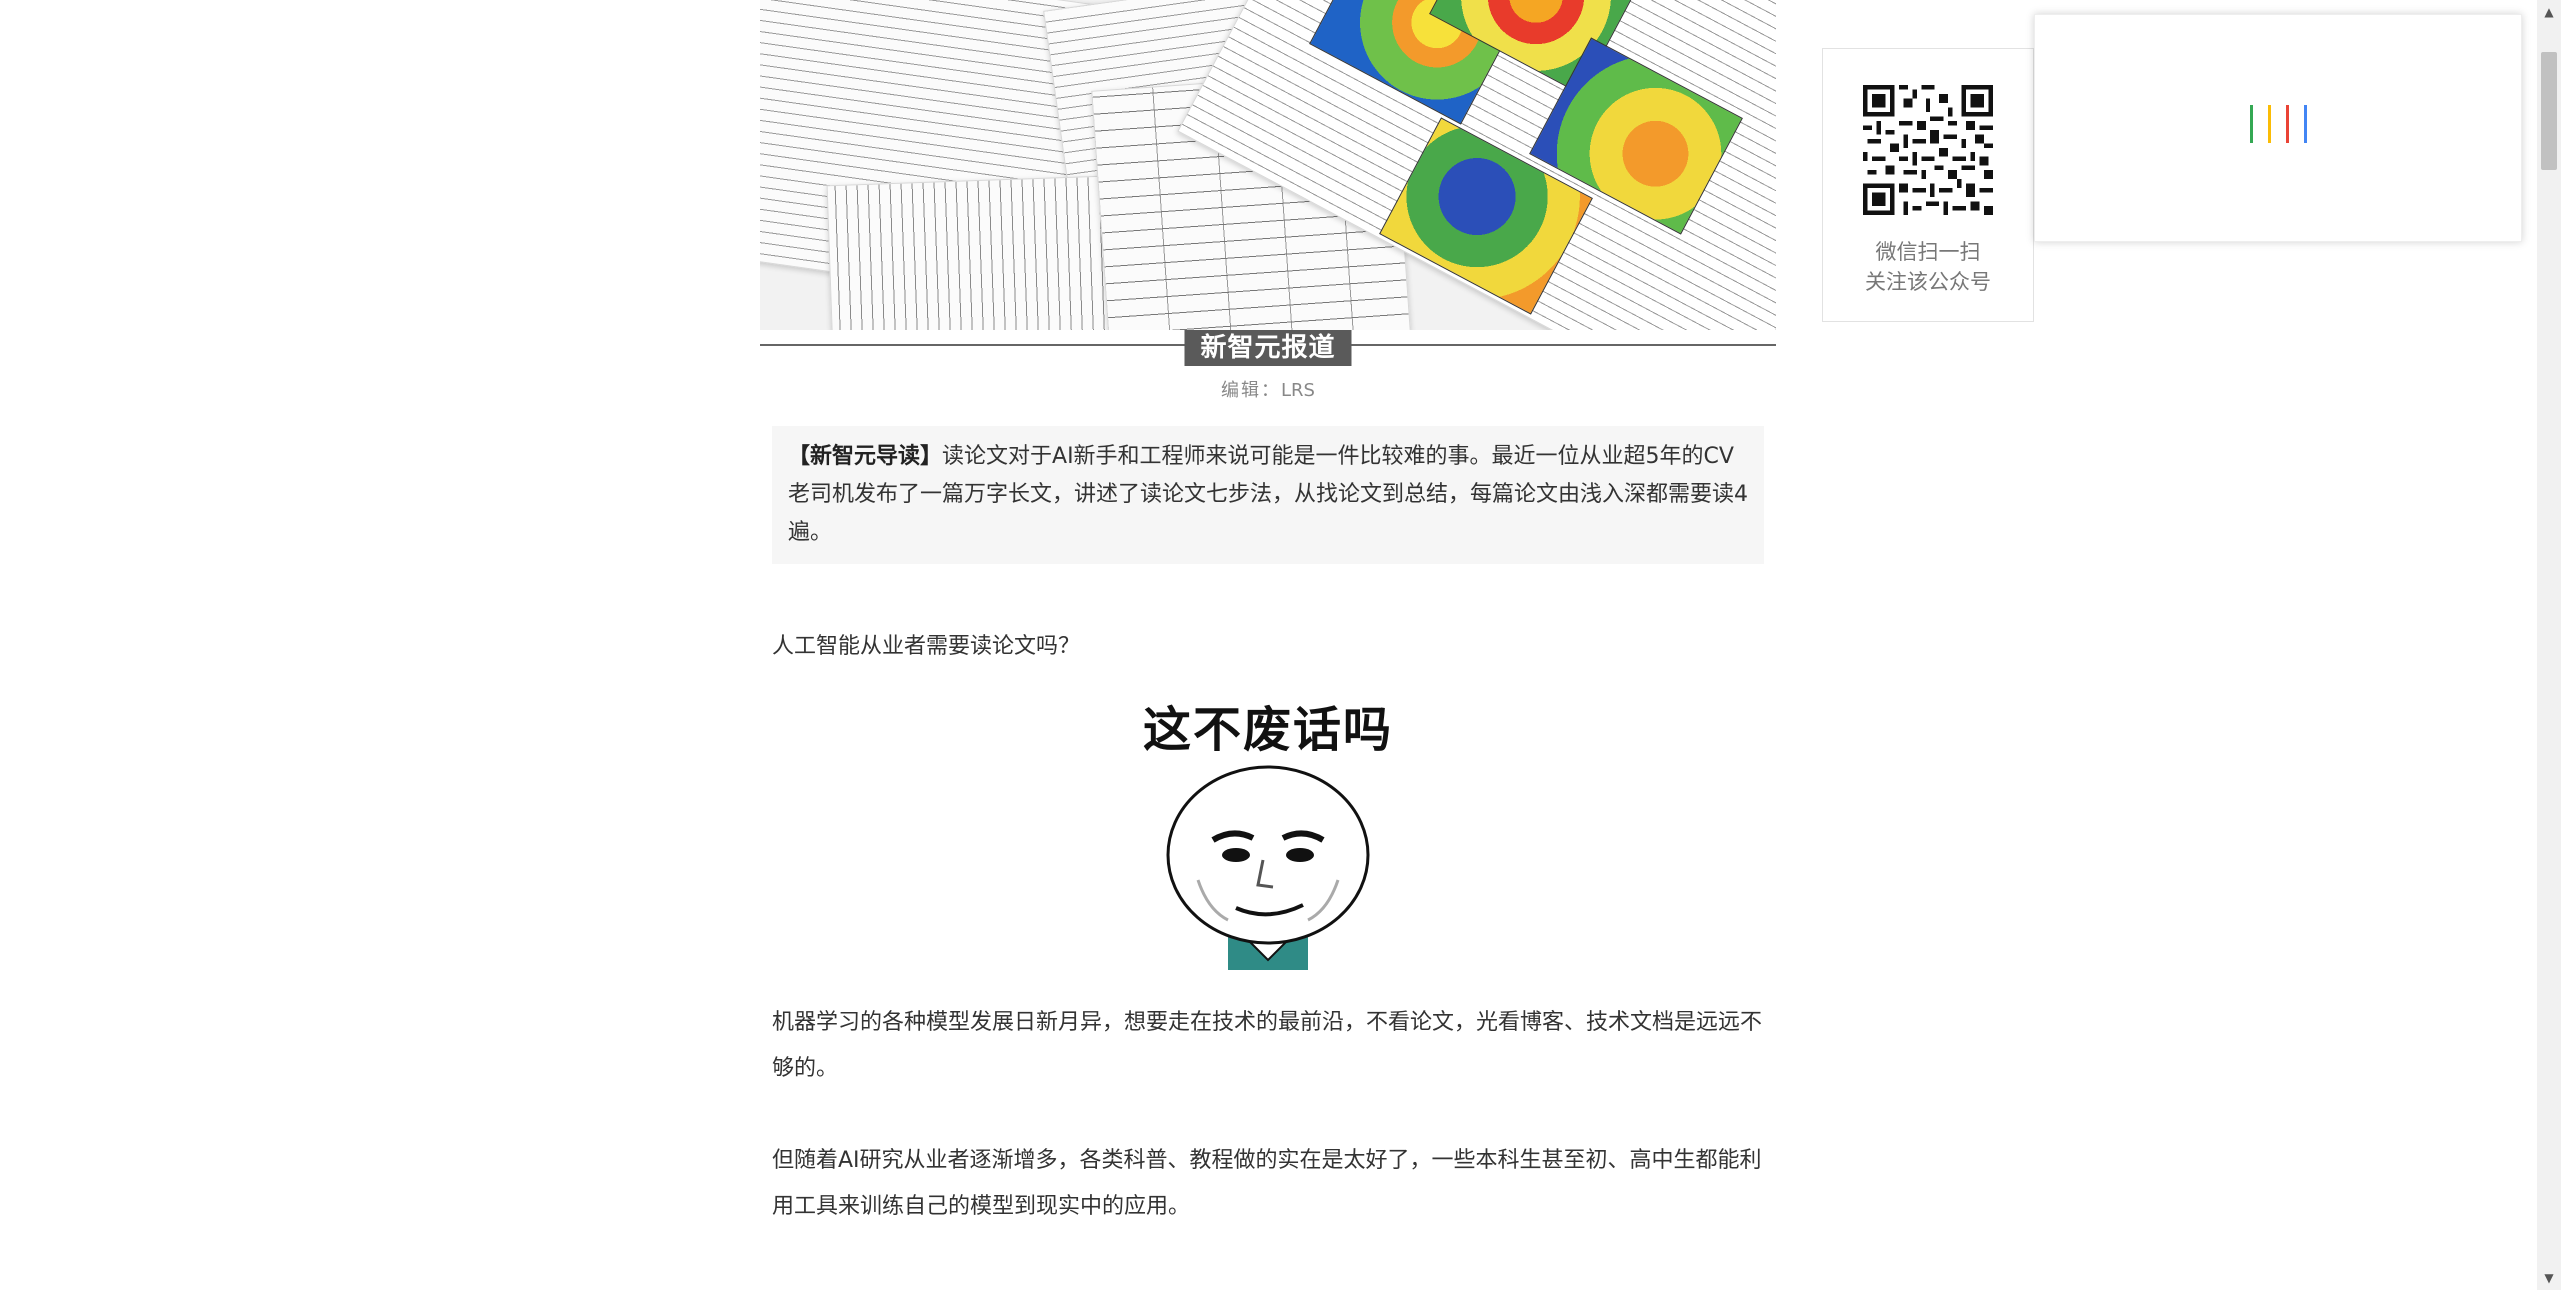  What do you see at coordinates (2549, 645) in the screenshot?
I see `scrollbar: ▲ ▼` at bounding box center [2549, 645].